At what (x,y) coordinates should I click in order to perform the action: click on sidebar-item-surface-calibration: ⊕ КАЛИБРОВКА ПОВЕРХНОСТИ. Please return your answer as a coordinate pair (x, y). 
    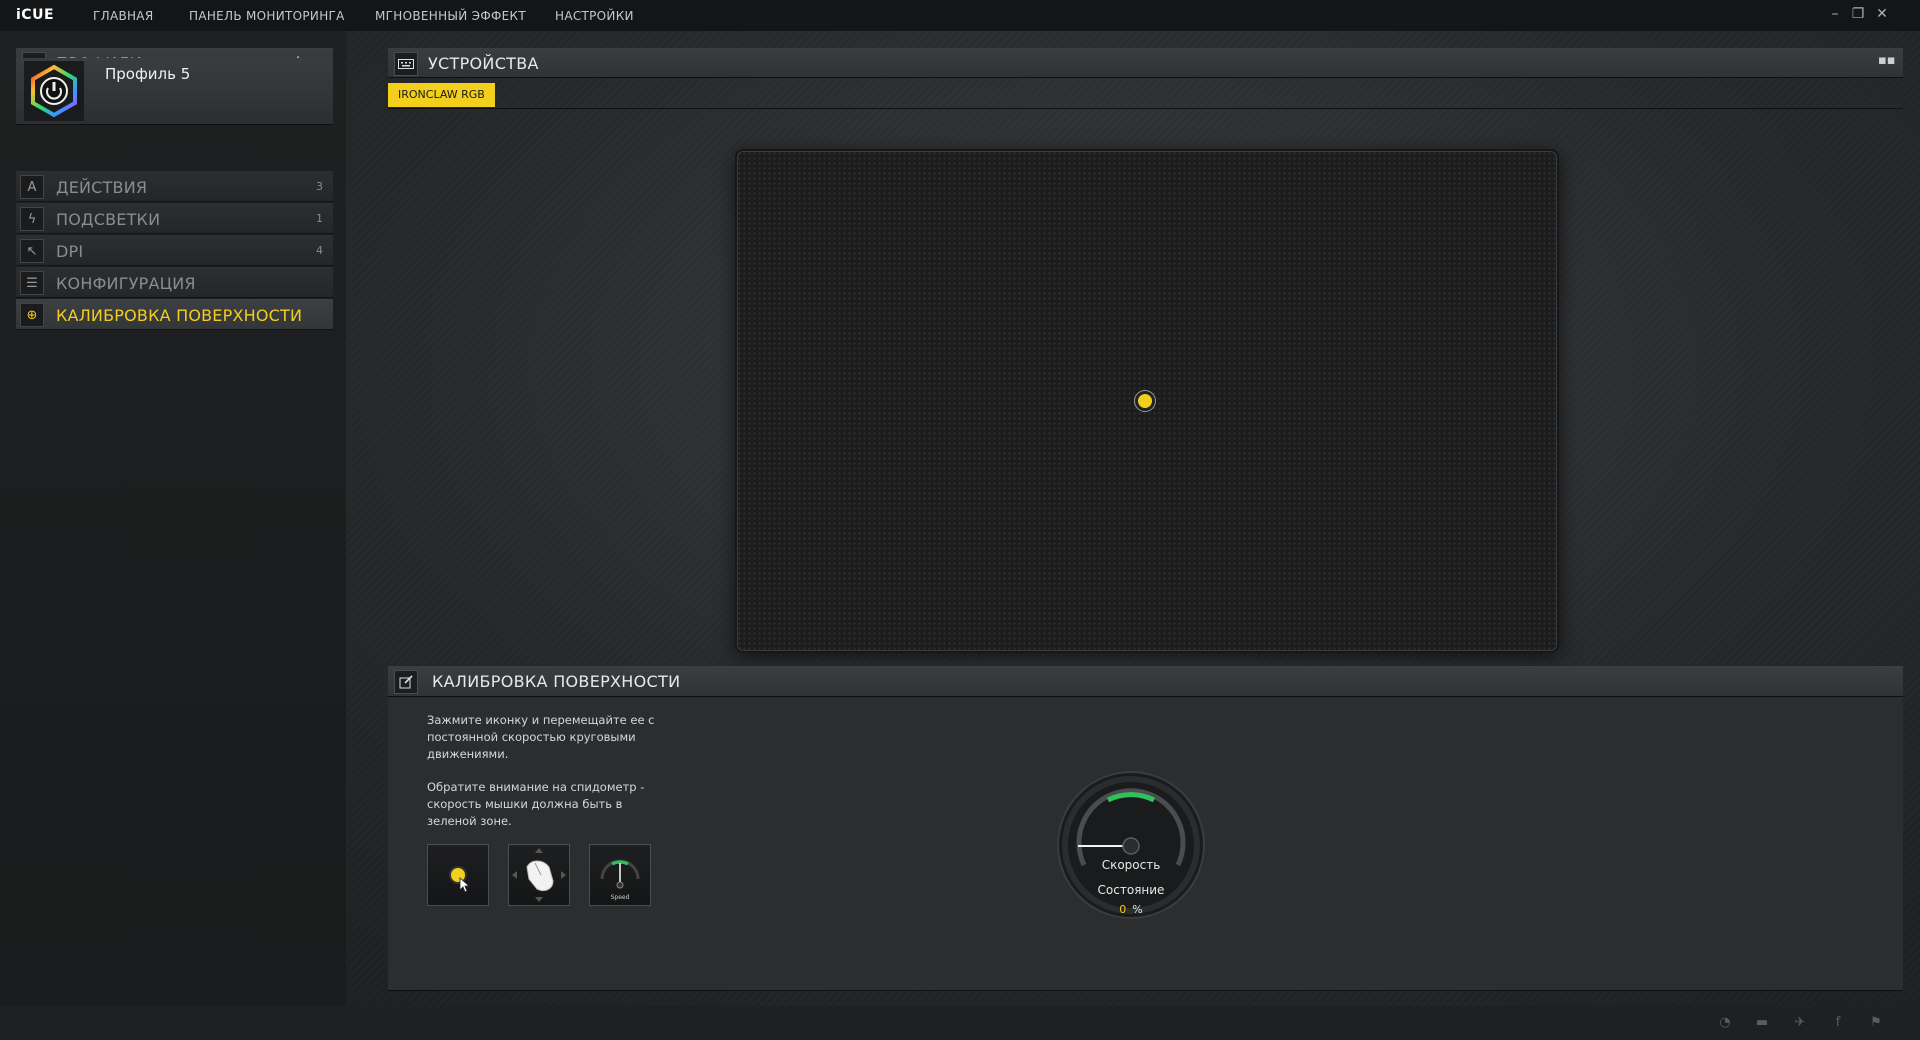
    Looking at the image, I should click on (174, 314).